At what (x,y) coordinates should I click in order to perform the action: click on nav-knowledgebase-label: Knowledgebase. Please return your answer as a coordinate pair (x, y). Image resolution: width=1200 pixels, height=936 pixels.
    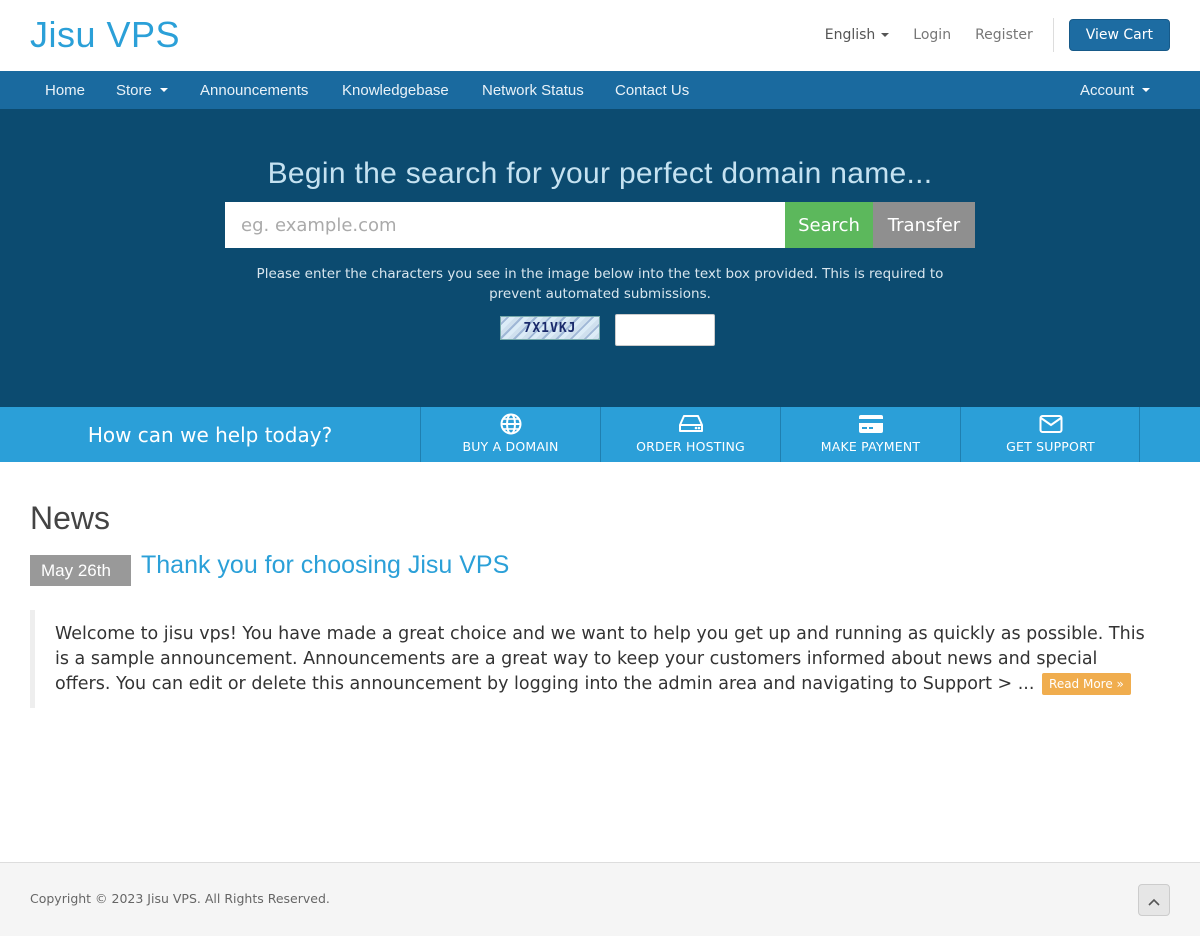
    Looking at the image, I should click on (395, 90).